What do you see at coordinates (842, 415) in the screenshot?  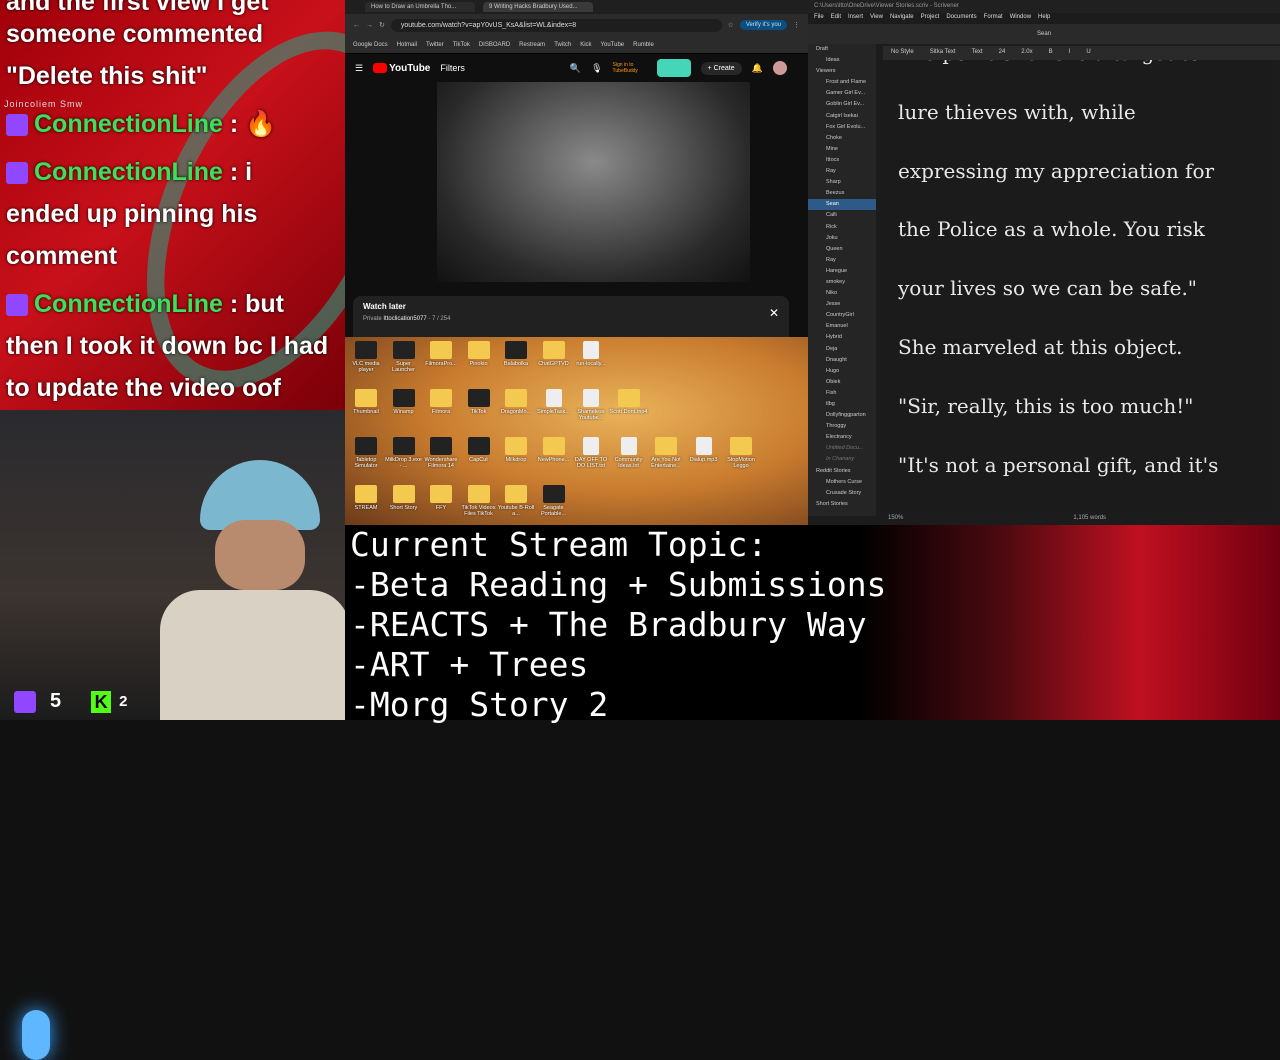 I see `binder-item: Dollyfinggparton` at bounding box center [842, 415].